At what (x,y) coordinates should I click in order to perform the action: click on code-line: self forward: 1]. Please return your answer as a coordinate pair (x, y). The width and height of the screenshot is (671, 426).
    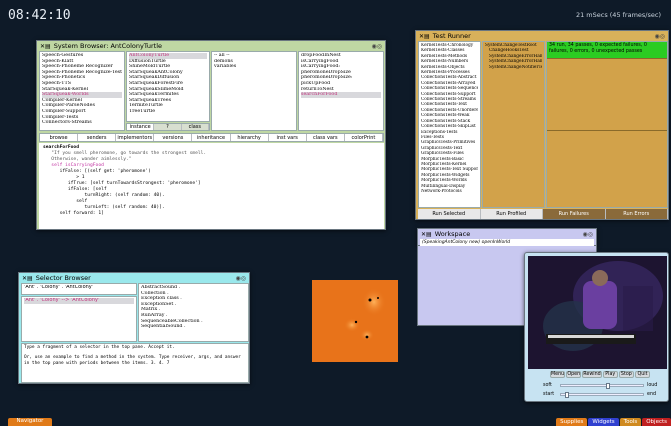
    Looking at the image, I should click on (73, 213).